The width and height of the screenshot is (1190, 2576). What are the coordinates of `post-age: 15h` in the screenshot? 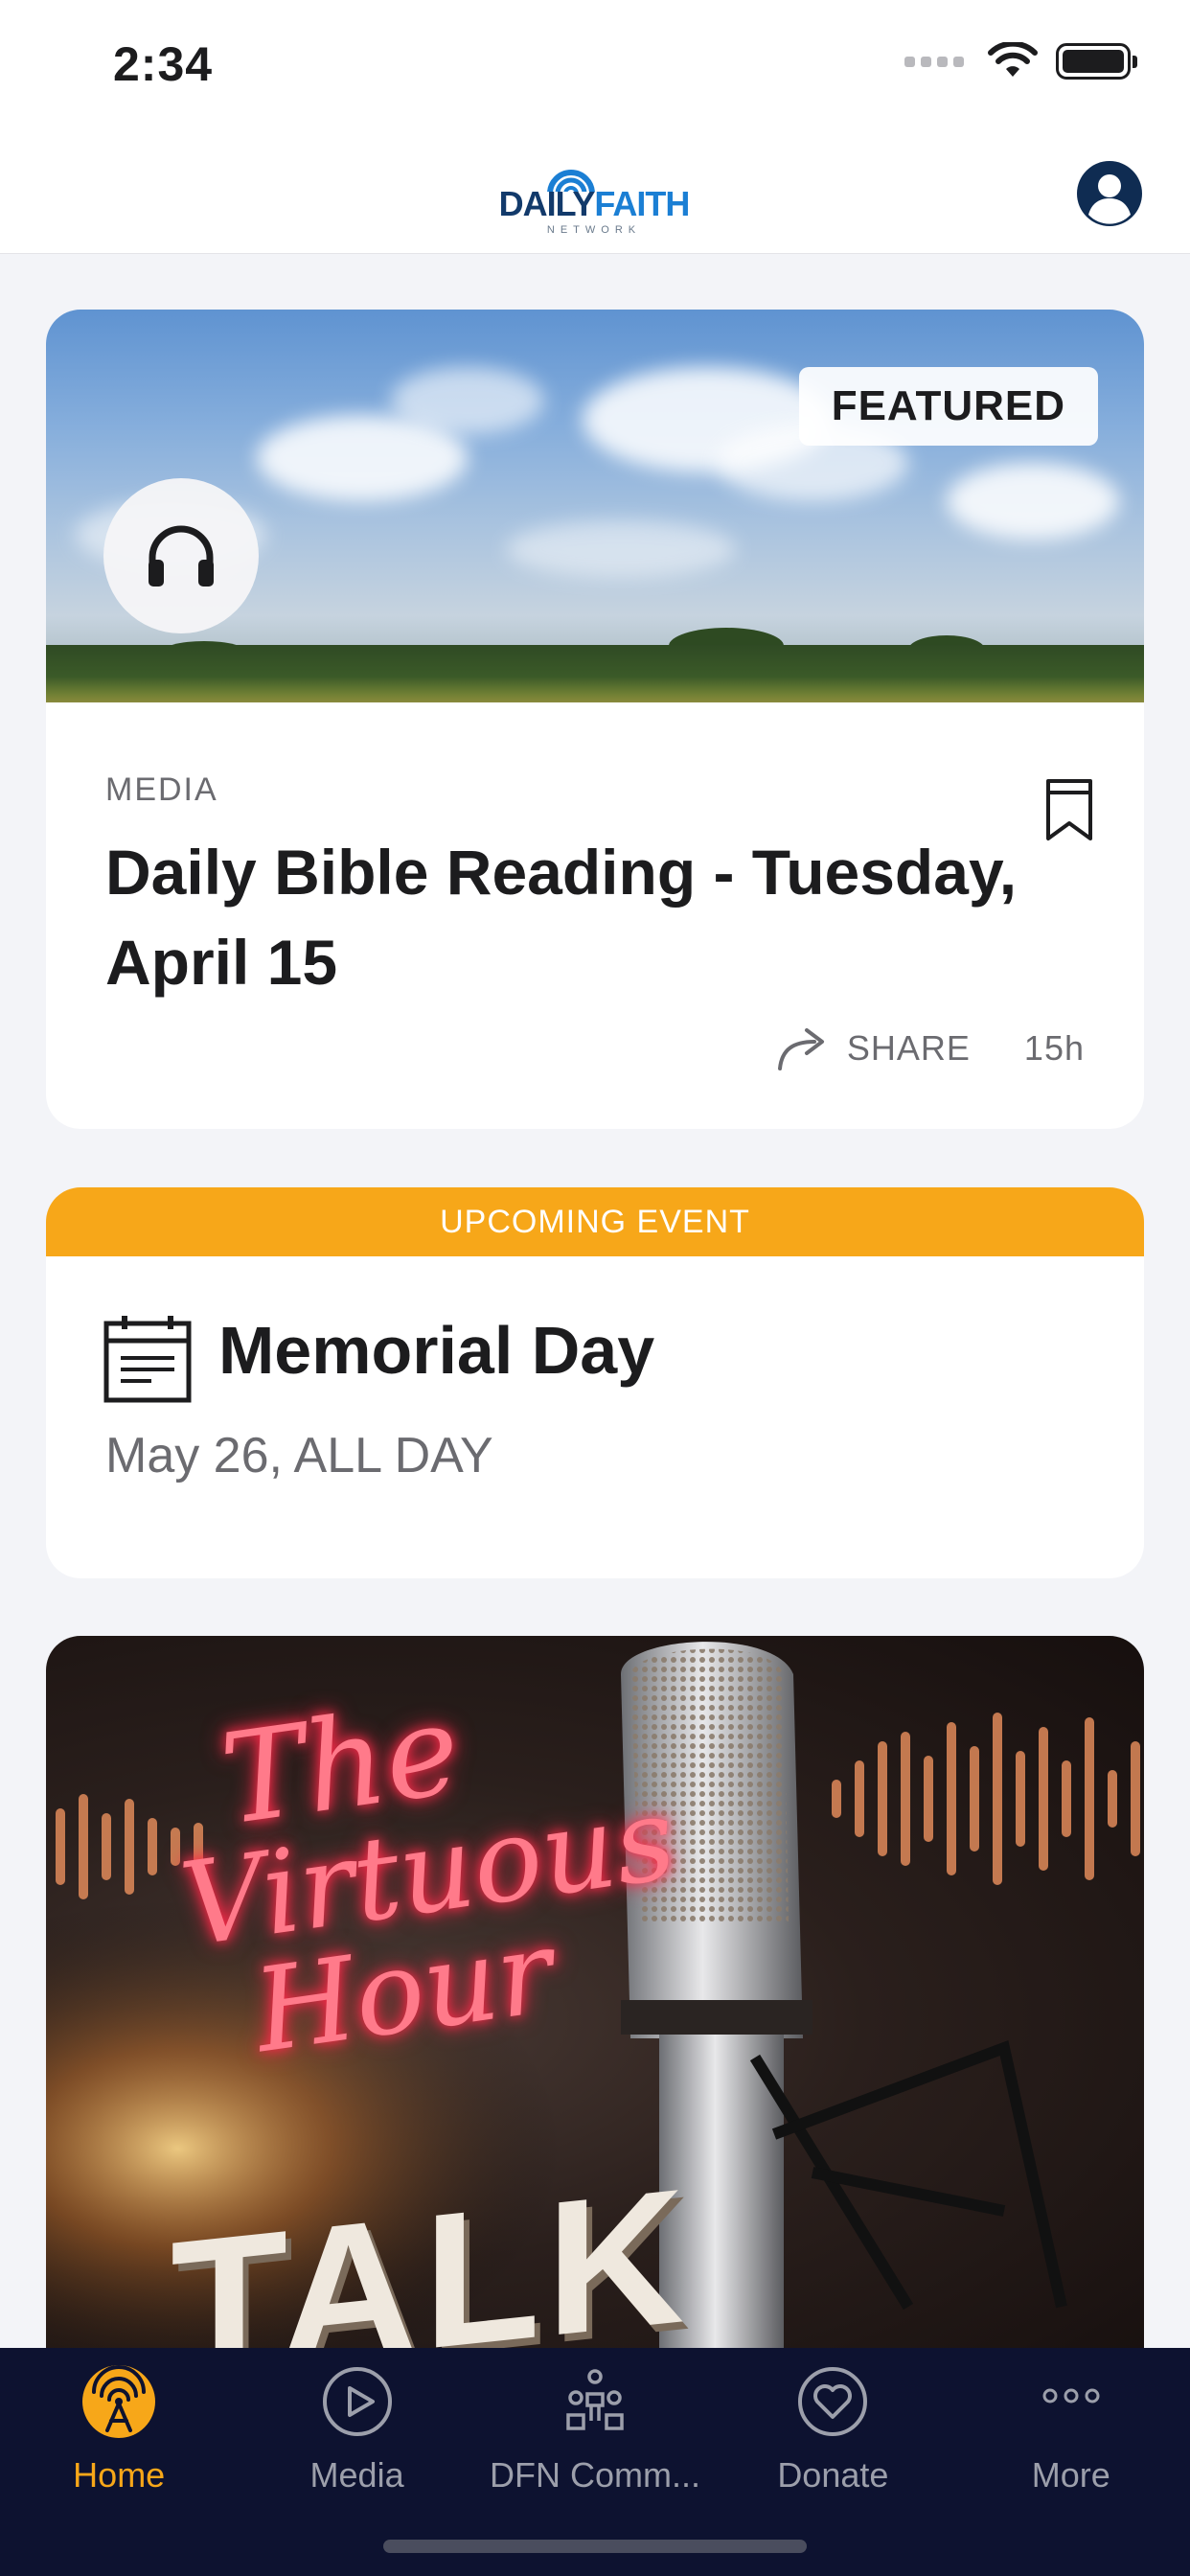 It's located at (1054, 1048).